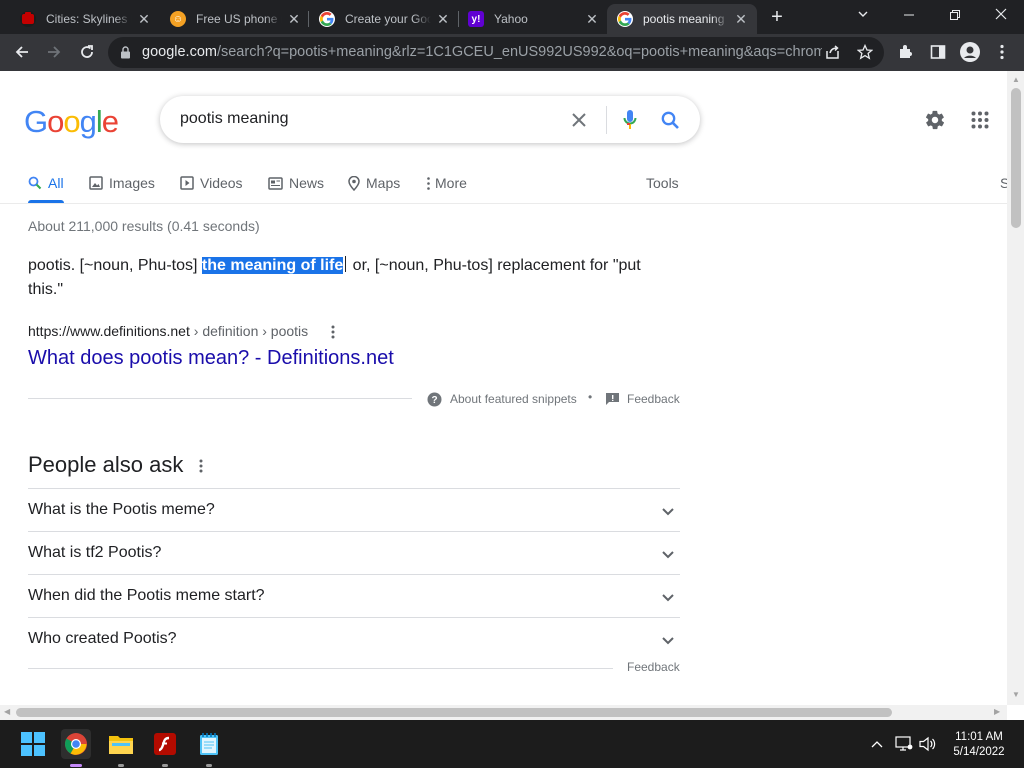 This screenshot has width=1024, height=768. What do you see at coordinates (865, 54) in the screenshot?
I see `bookmark-star-icon` at bounding box center [865, 54].